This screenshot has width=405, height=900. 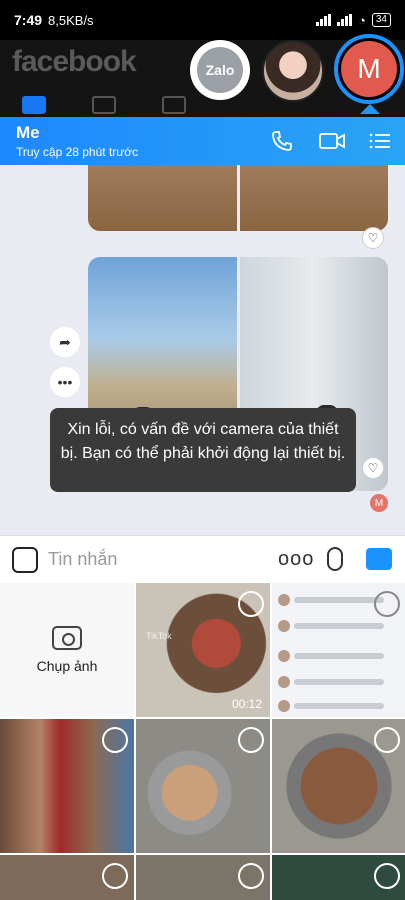 What do you see at coordinates (238, 198) in the screenshot?
I see `photo-message-previous` at bounding box center [238, 198].